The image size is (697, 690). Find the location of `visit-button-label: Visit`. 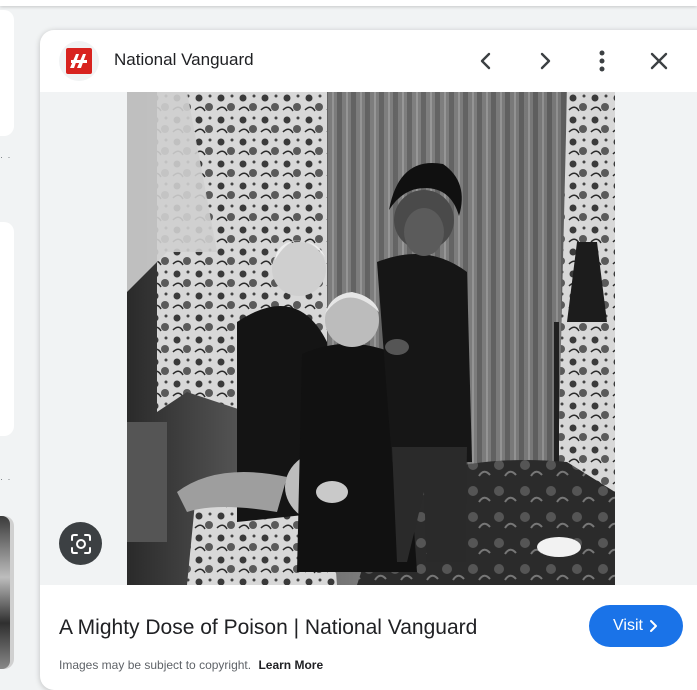

visit-button-label: Visit is located at coordinates (628, 625).